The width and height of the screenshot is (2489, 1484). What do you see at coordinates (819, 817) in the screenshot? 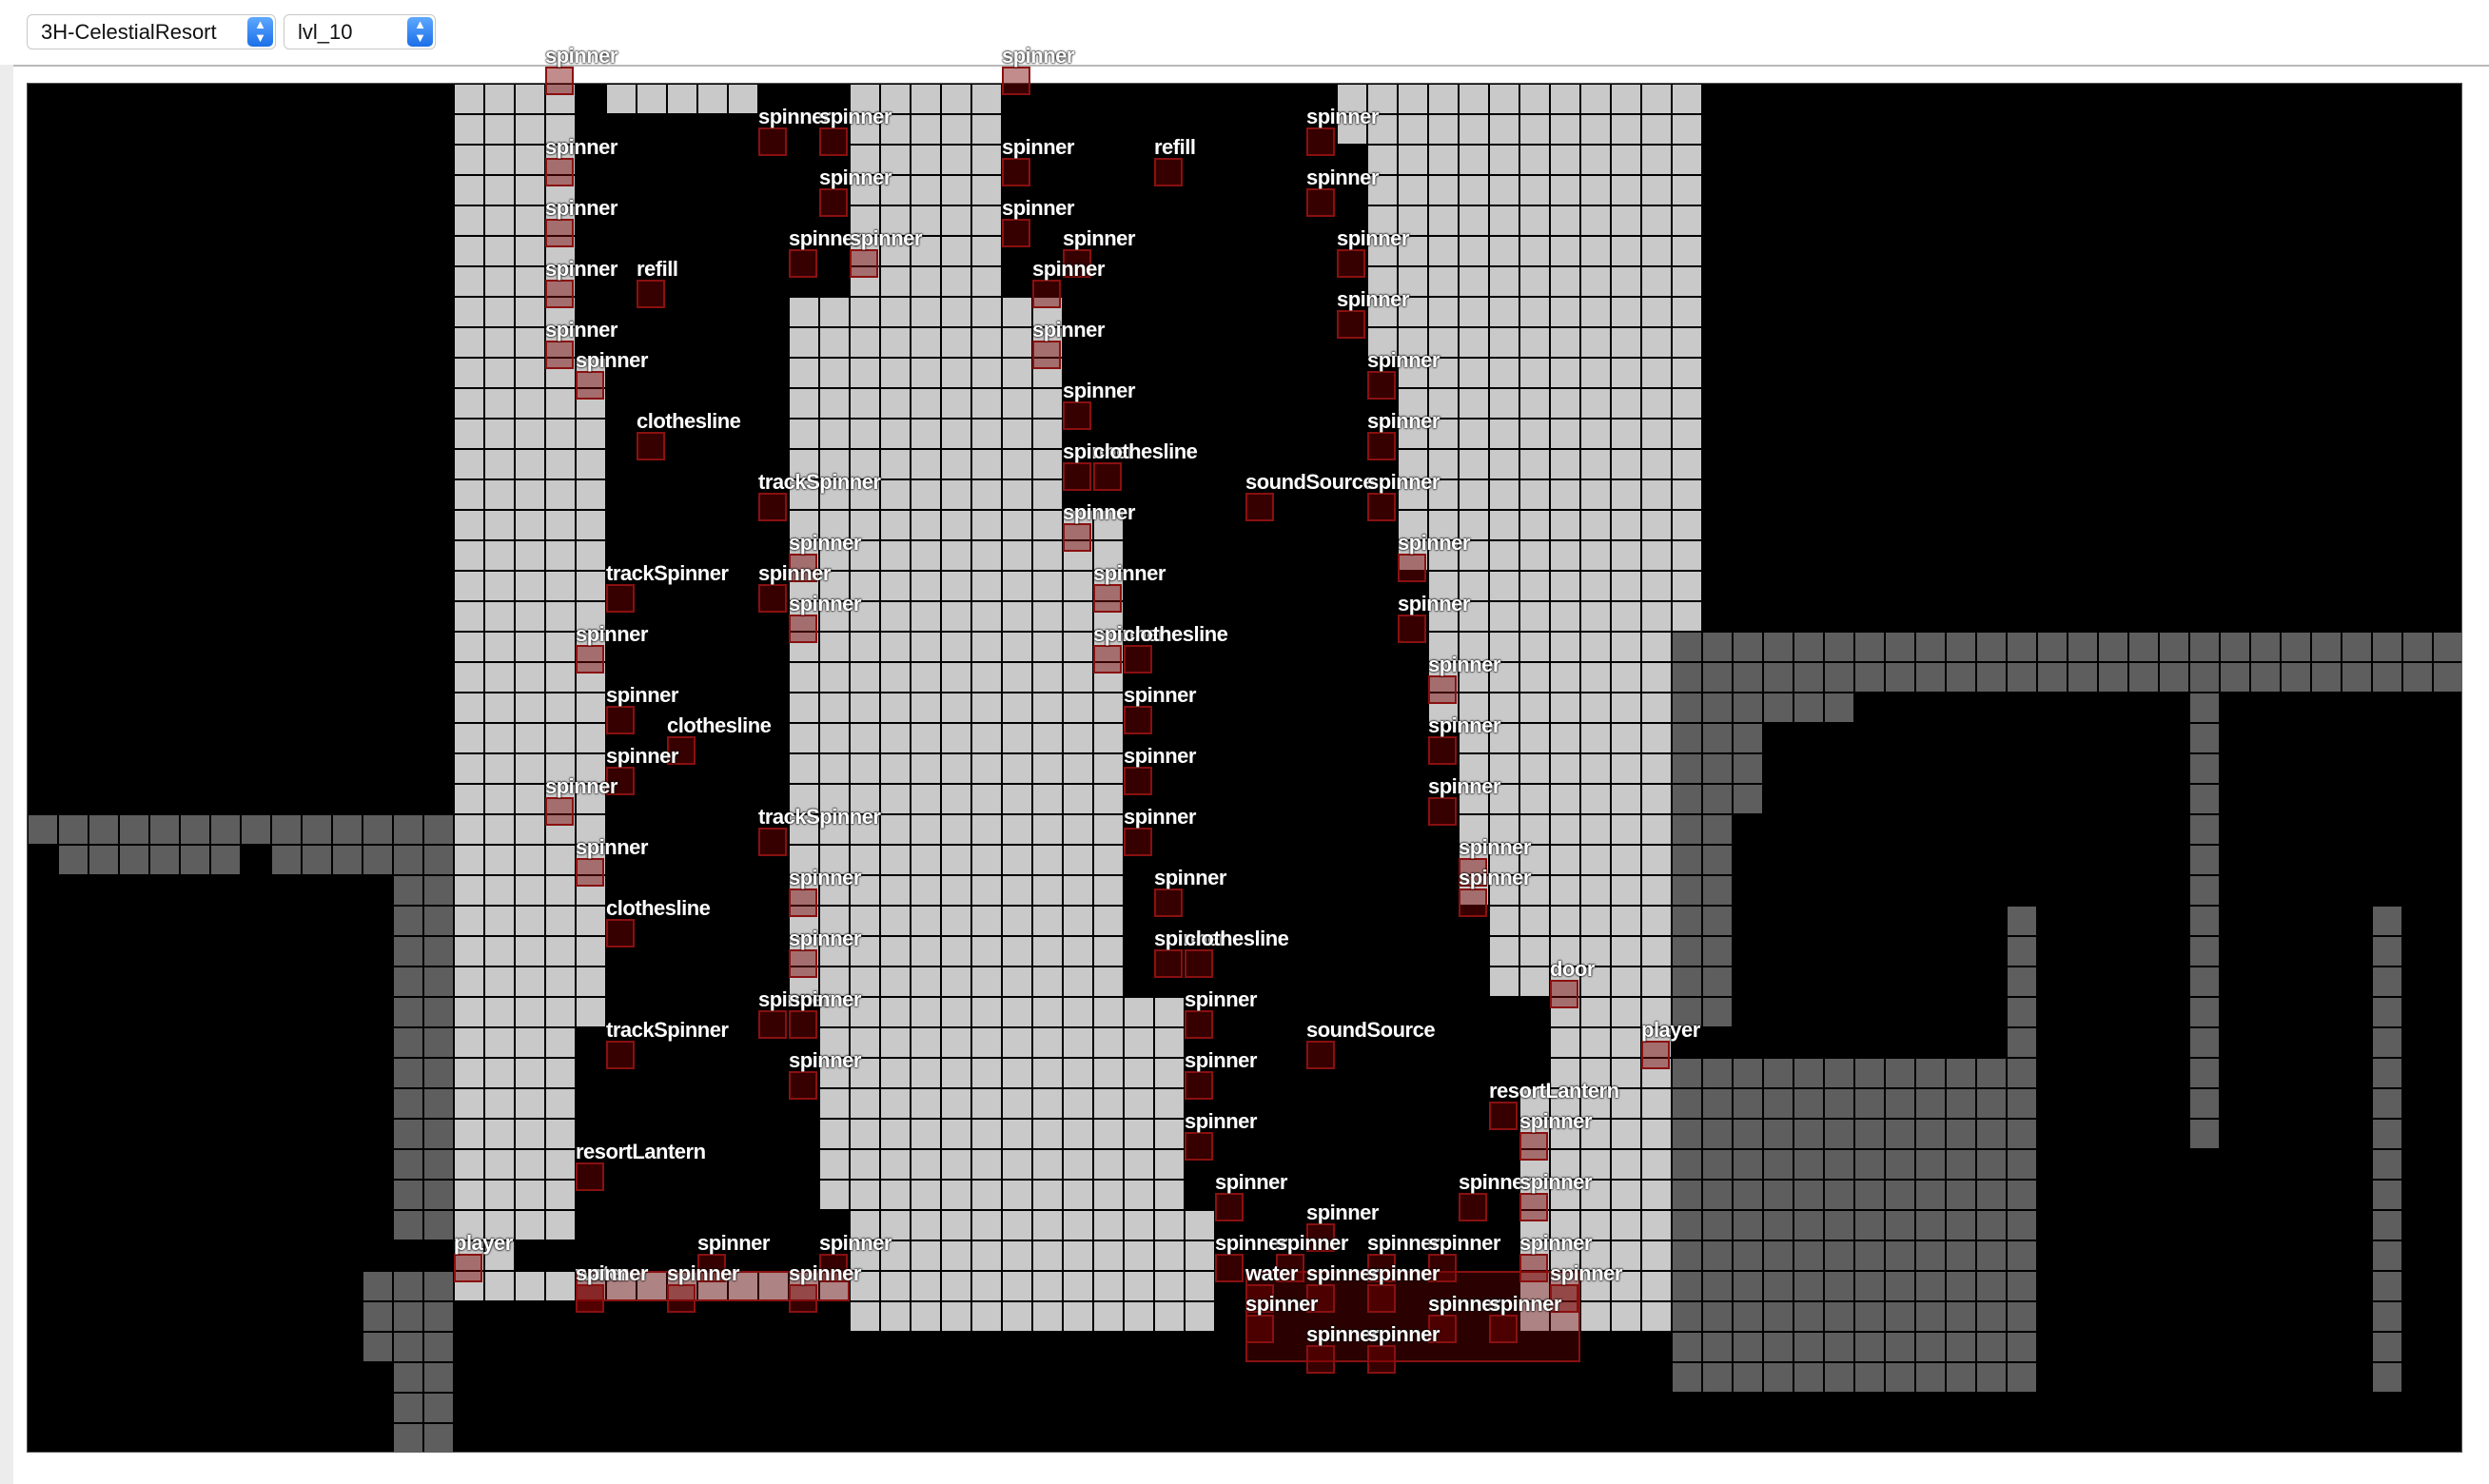
I see `entity-label: trackSpinner` at bounding box center [819, 817].